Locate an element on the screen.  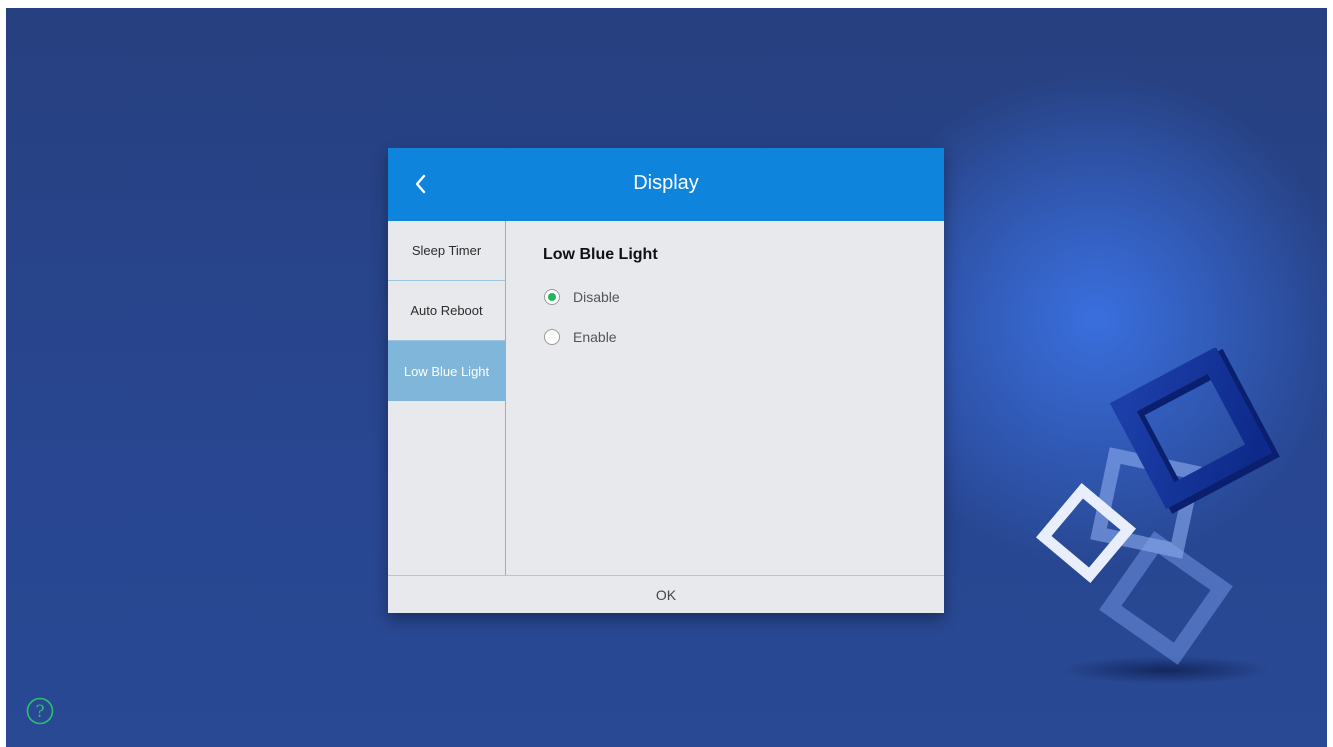
radio-label-enable: Enable is located at coordinates (595, 337).